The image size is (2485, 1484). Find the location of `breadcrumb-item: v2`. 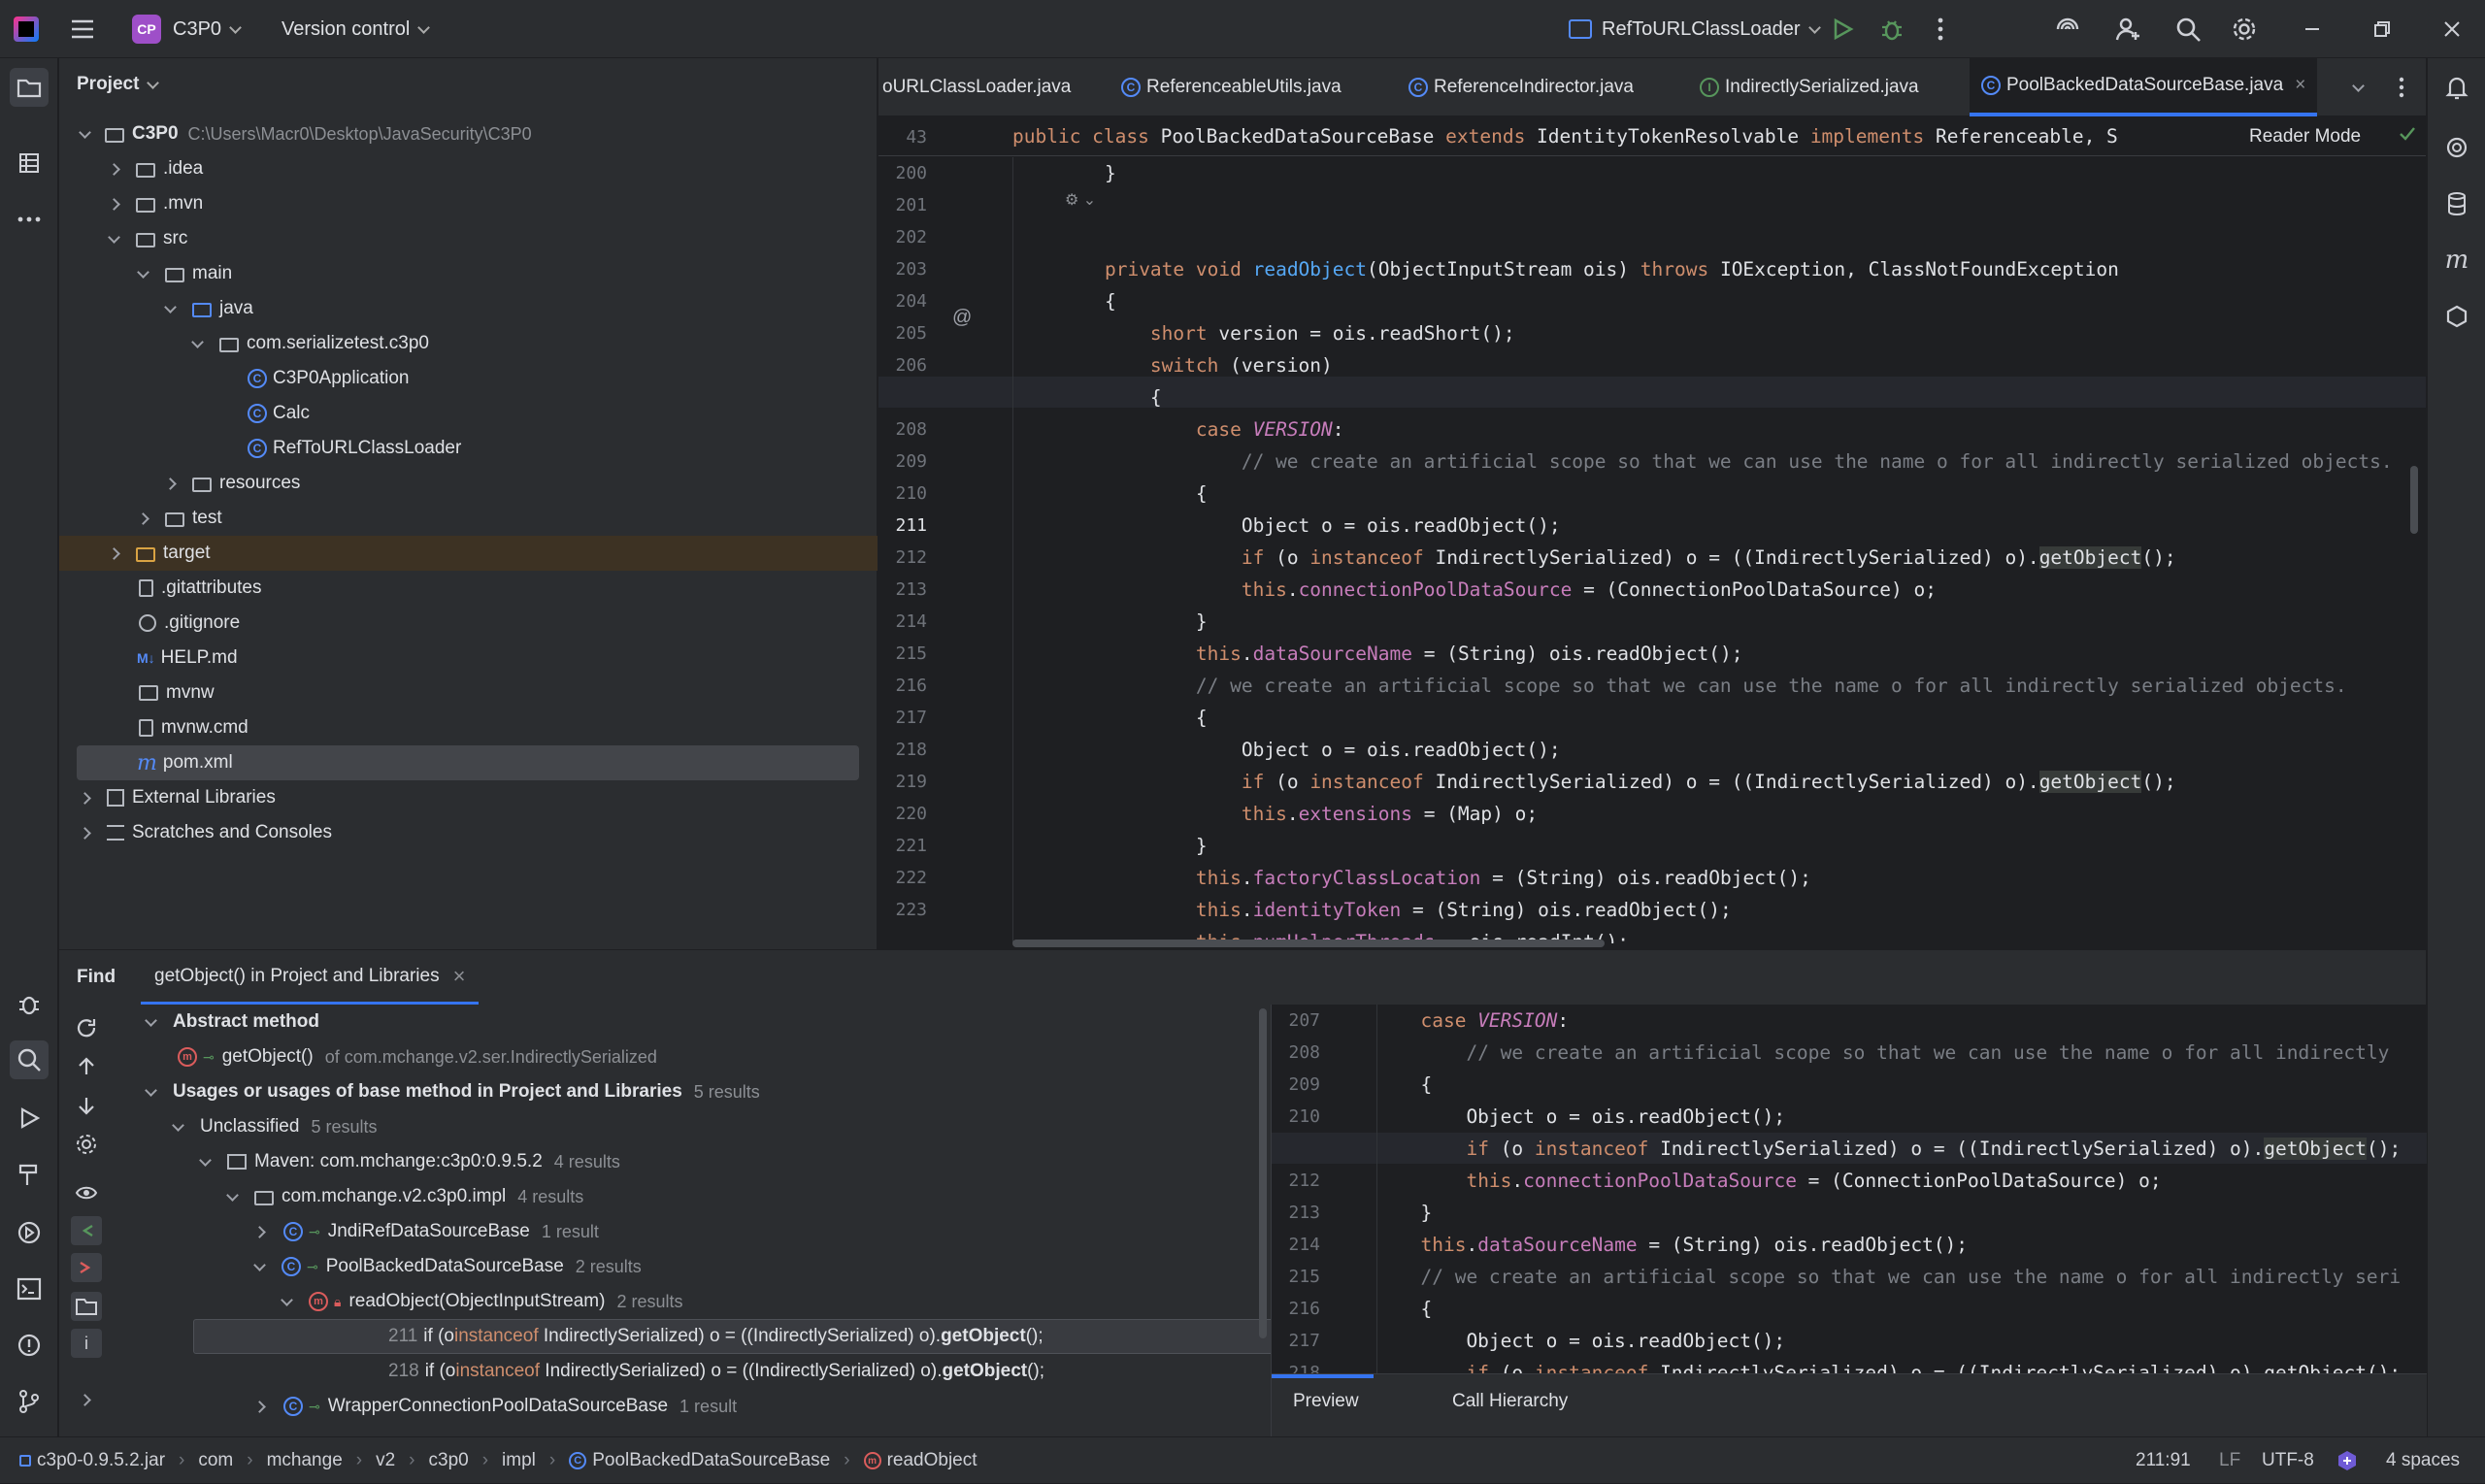

breadcrumb-item: v2 is located at coordinates (385, 1460).